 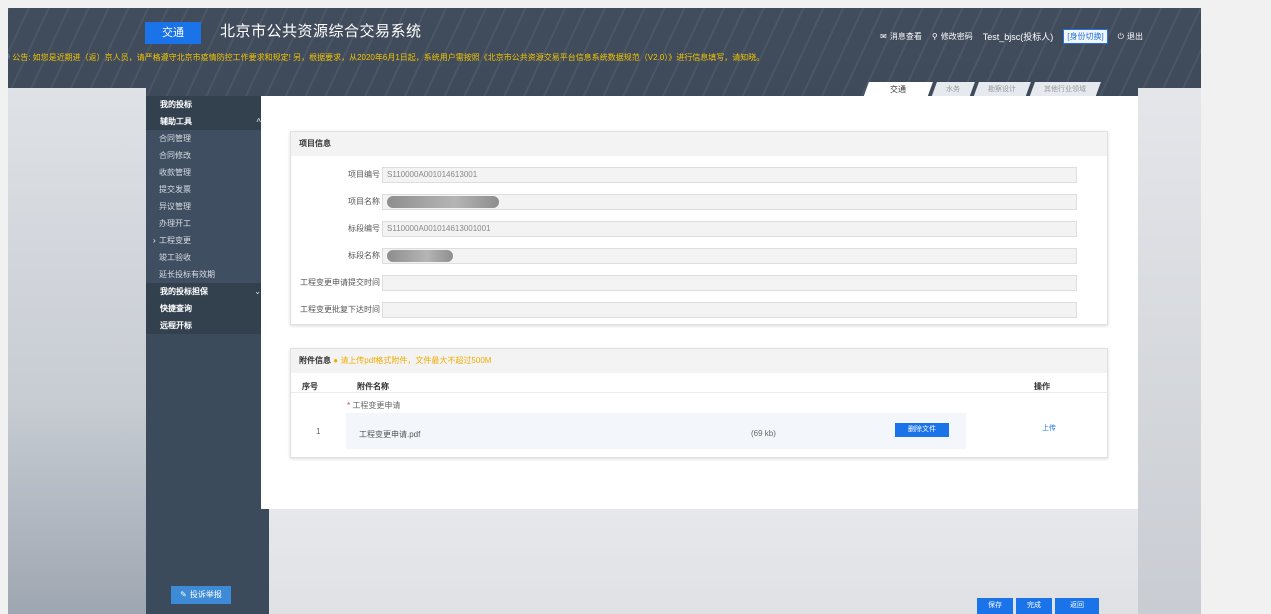 I want to click on sidebar-item-quick-query: 快捷查询, so click(x=207, y=308).